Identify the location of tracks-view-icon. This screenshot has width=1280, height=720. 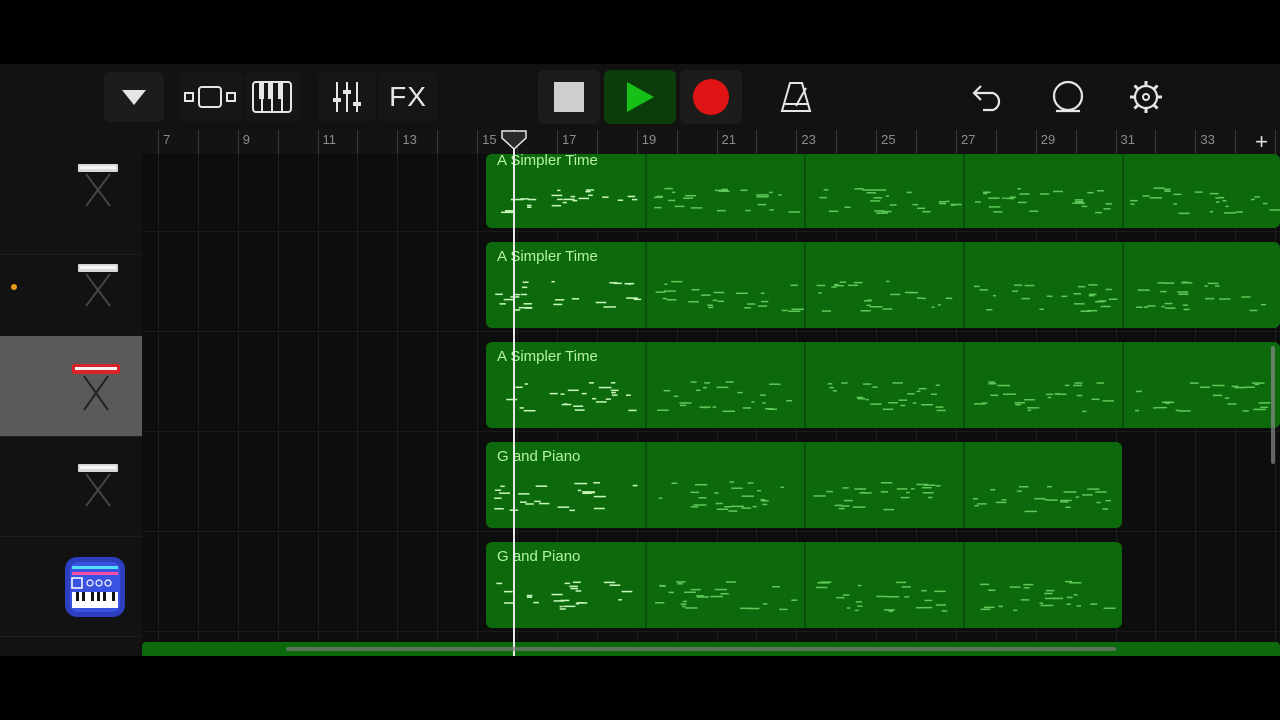
(210, 97).